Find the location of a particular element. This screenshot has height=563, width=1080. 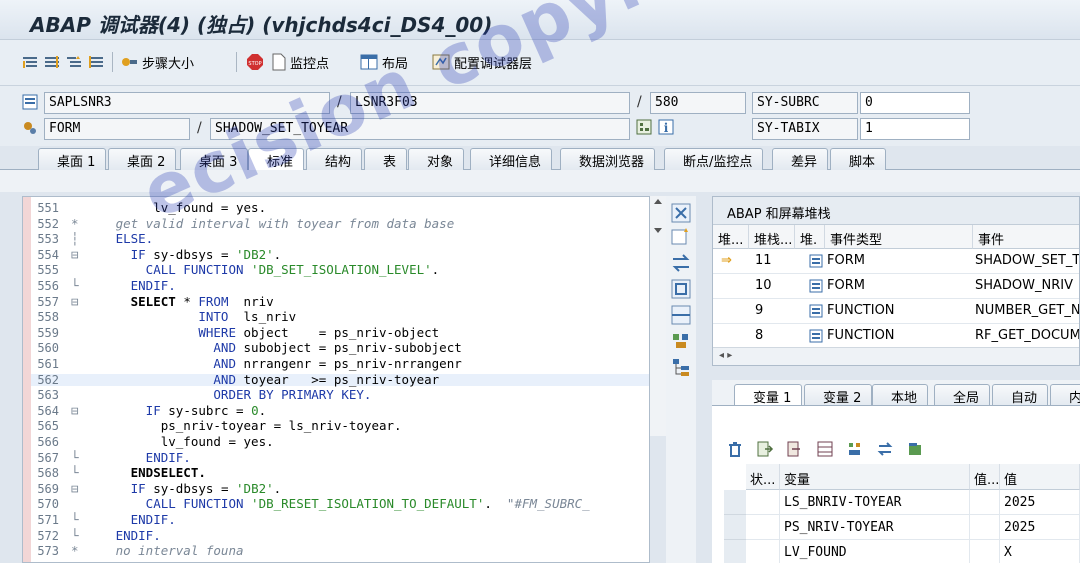

stack-hscroll: ◂ ▸ is located at coordinates (896, 356).